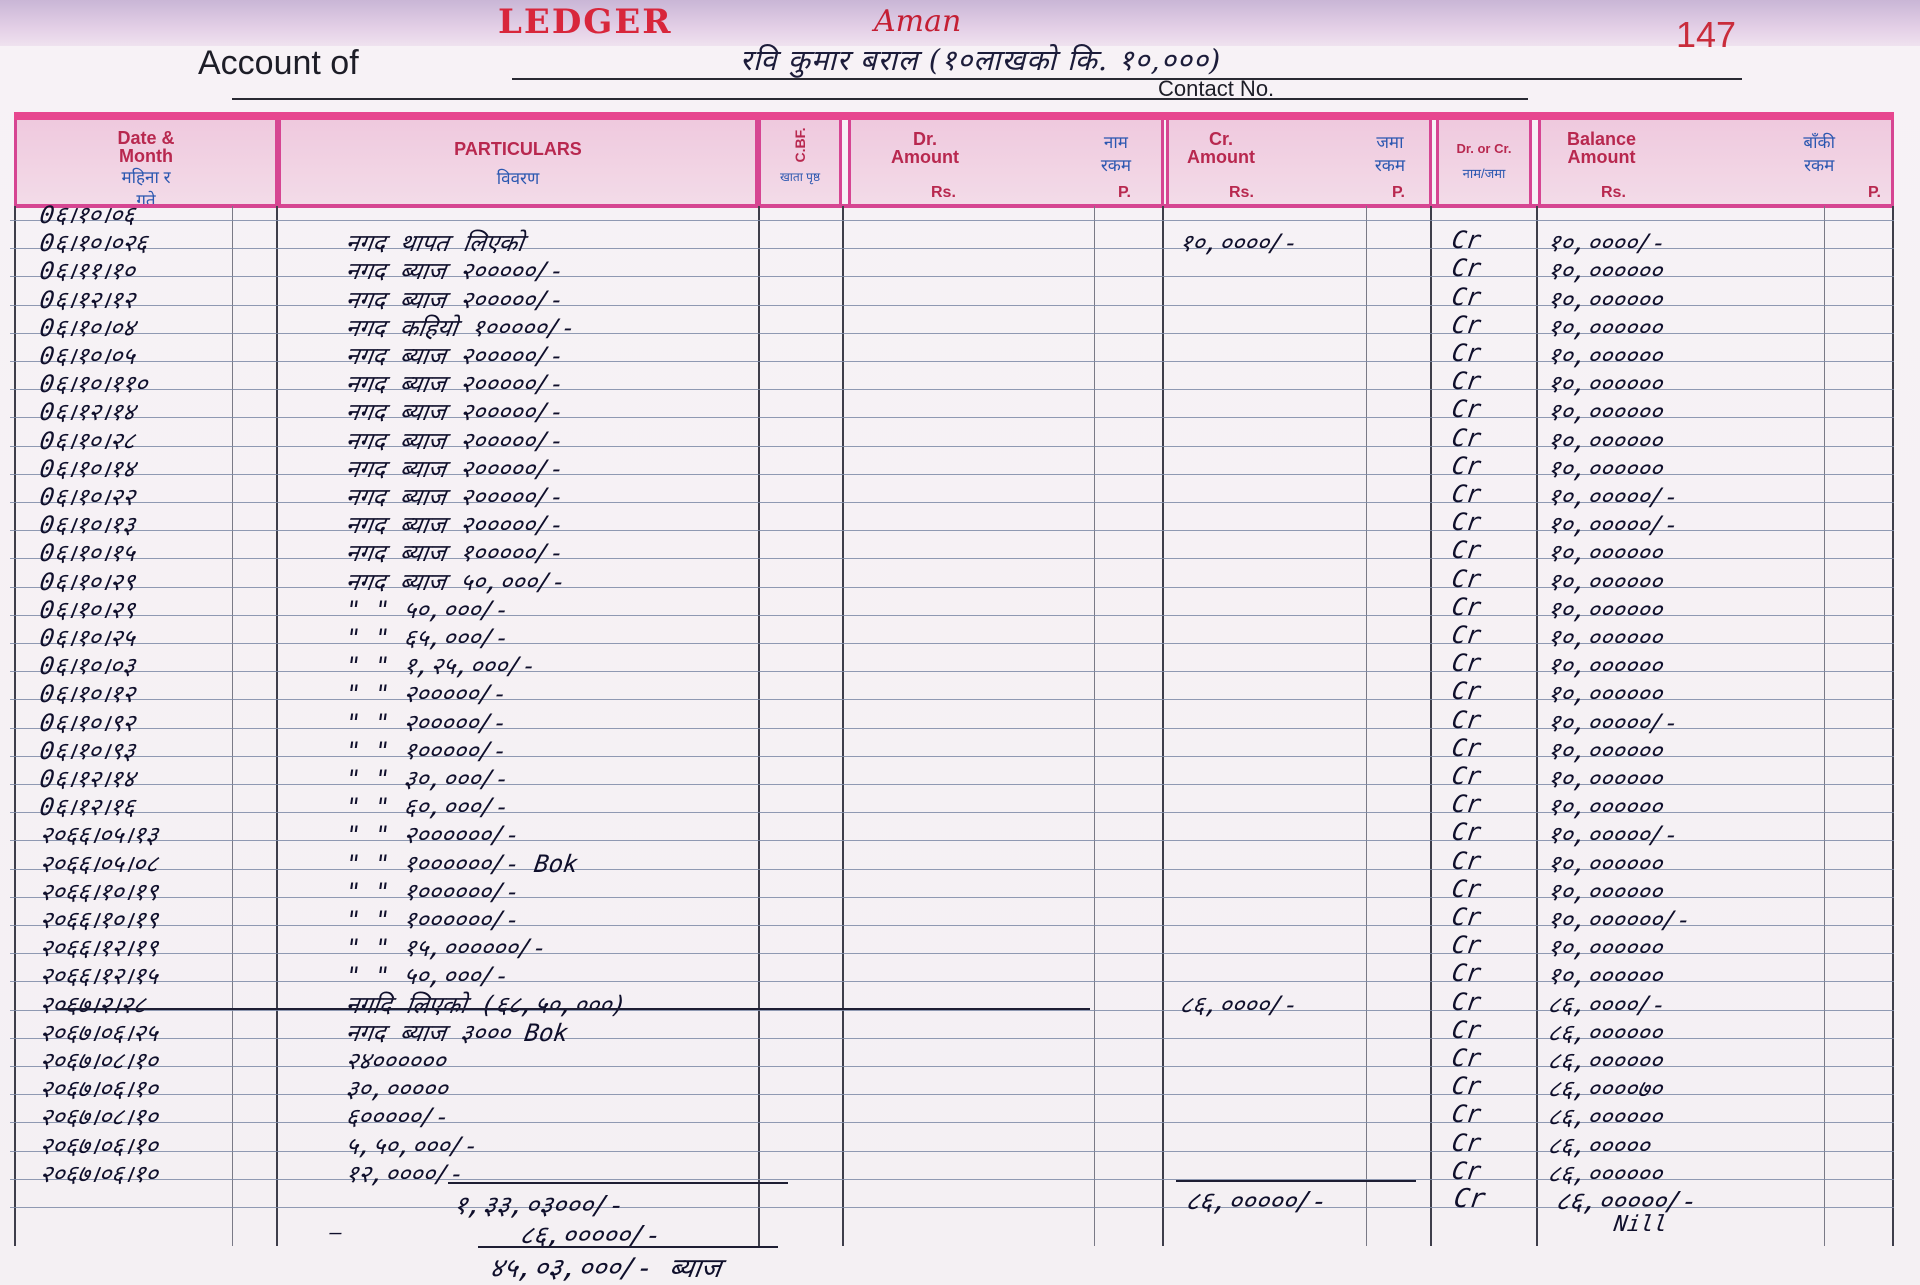  I want to click on col-dr-p: P., so click(1124, 192).